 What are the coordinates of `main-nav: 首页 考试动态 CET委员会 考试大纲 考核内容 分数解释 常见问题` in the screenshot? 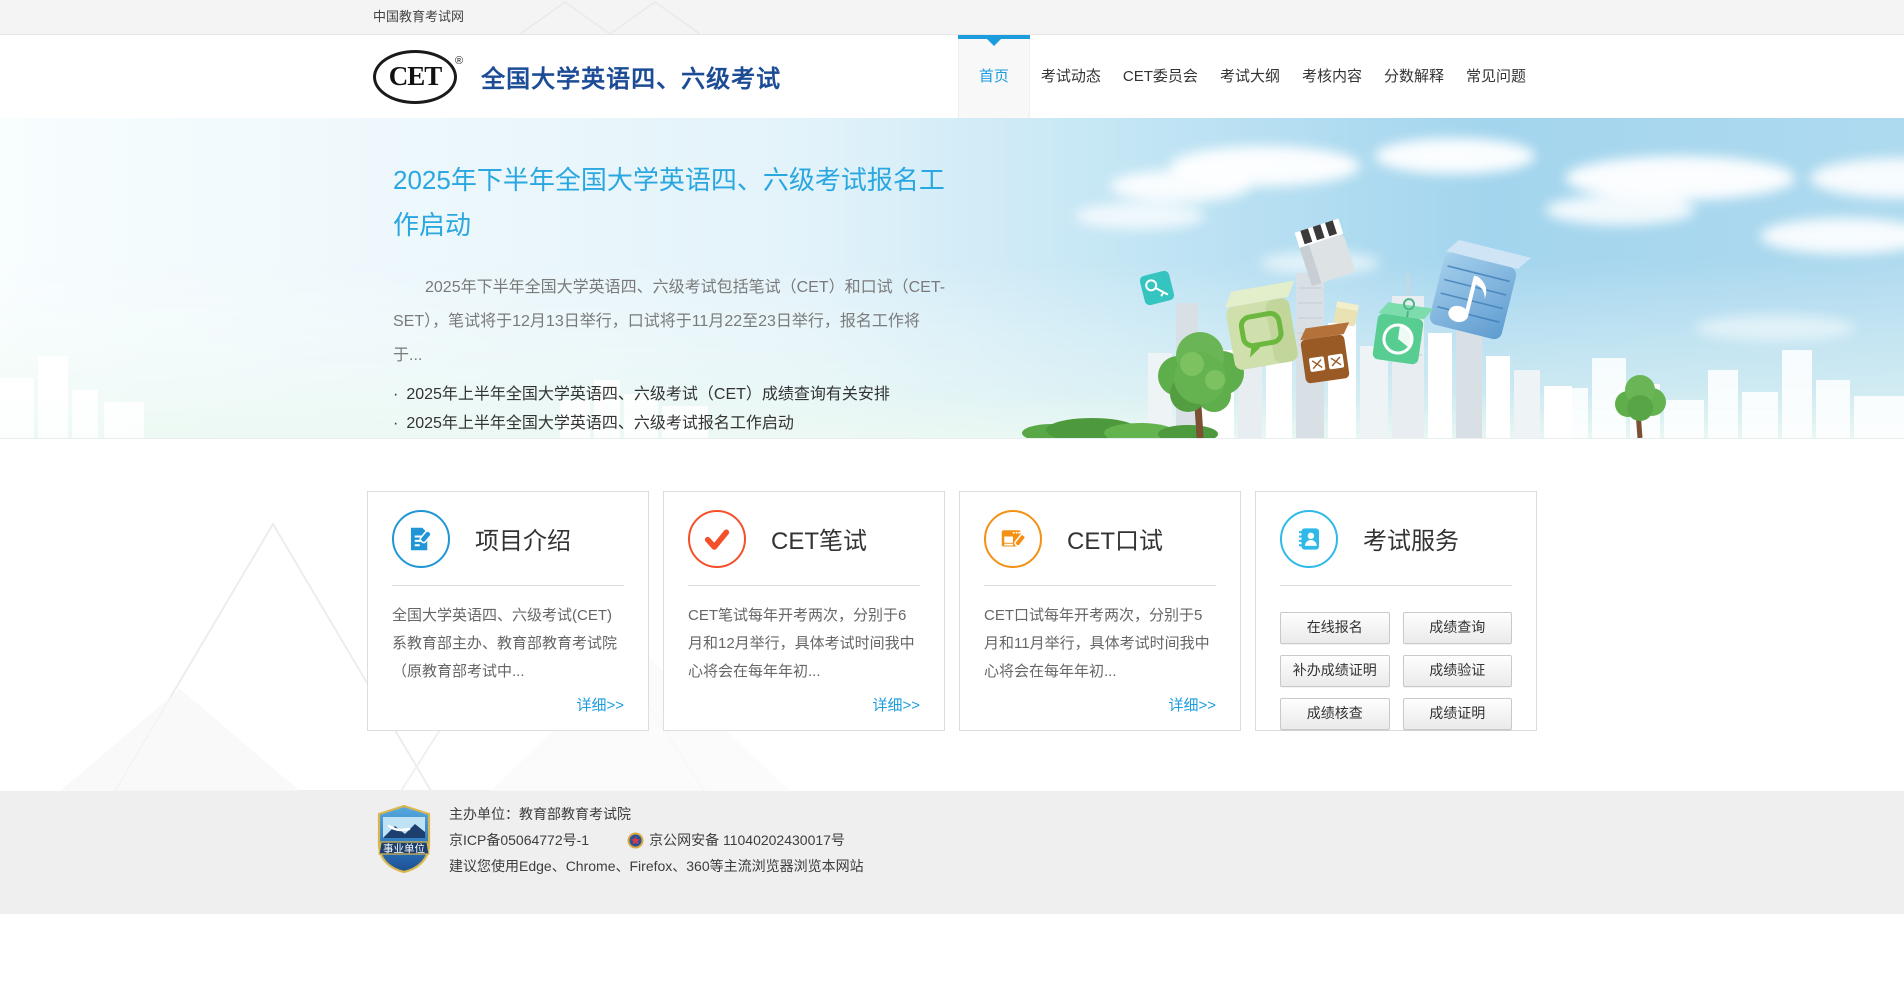 It's located at (1247, 76).